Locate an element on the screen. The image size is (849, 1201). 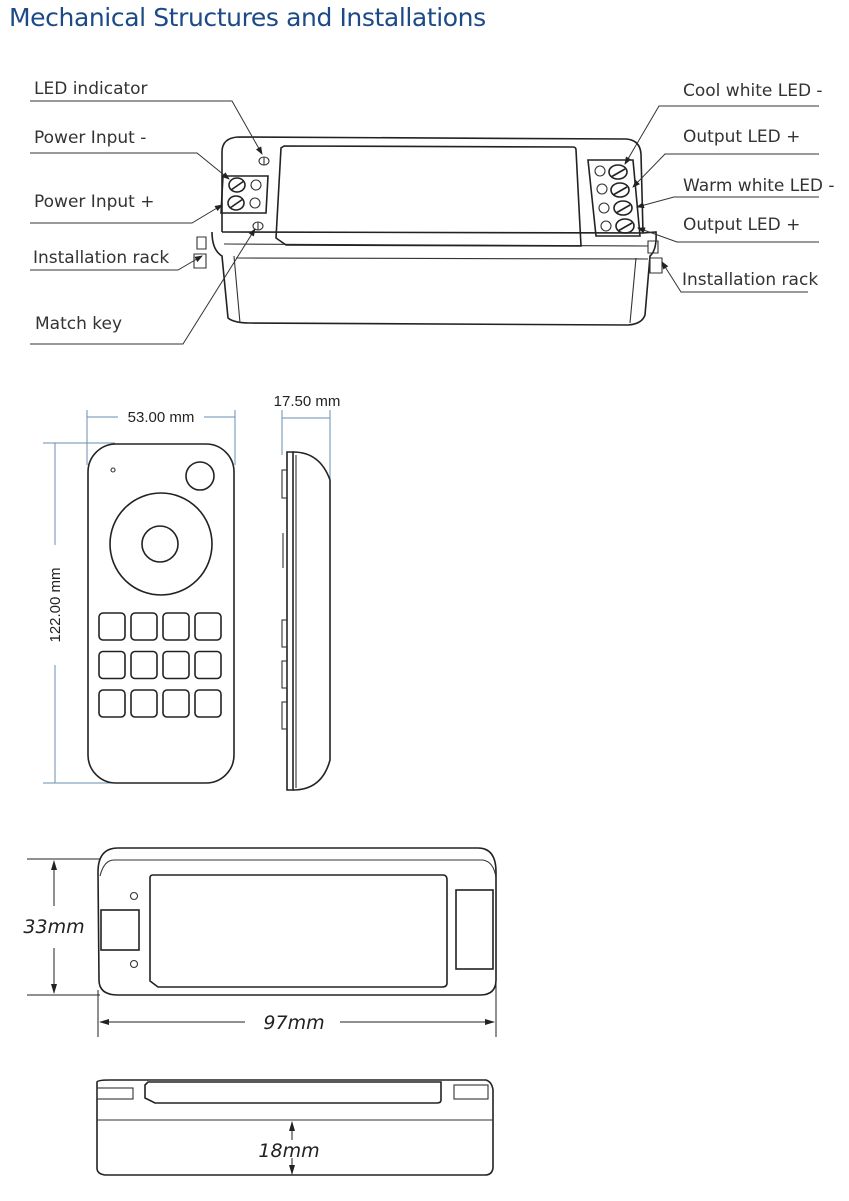
controller-thickness-label: 18mm is located at coordinates (288, 1151).